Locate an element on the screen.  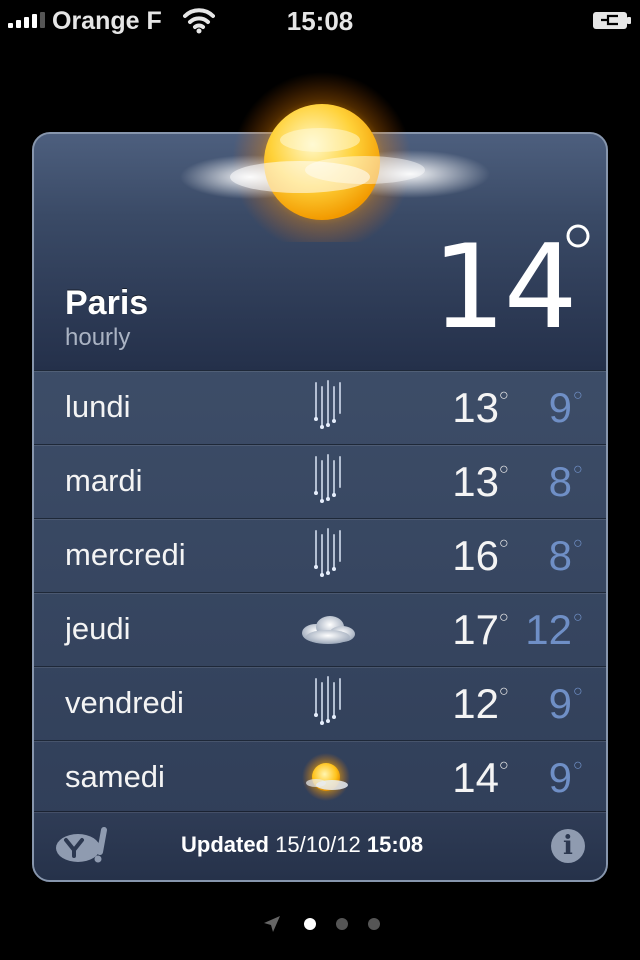
cloudy-icon is located at coordinates (328, 630).